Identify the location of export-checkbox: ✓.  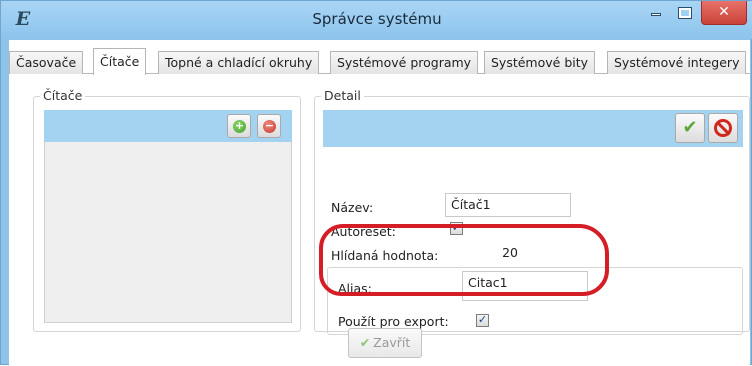
(482, 320).